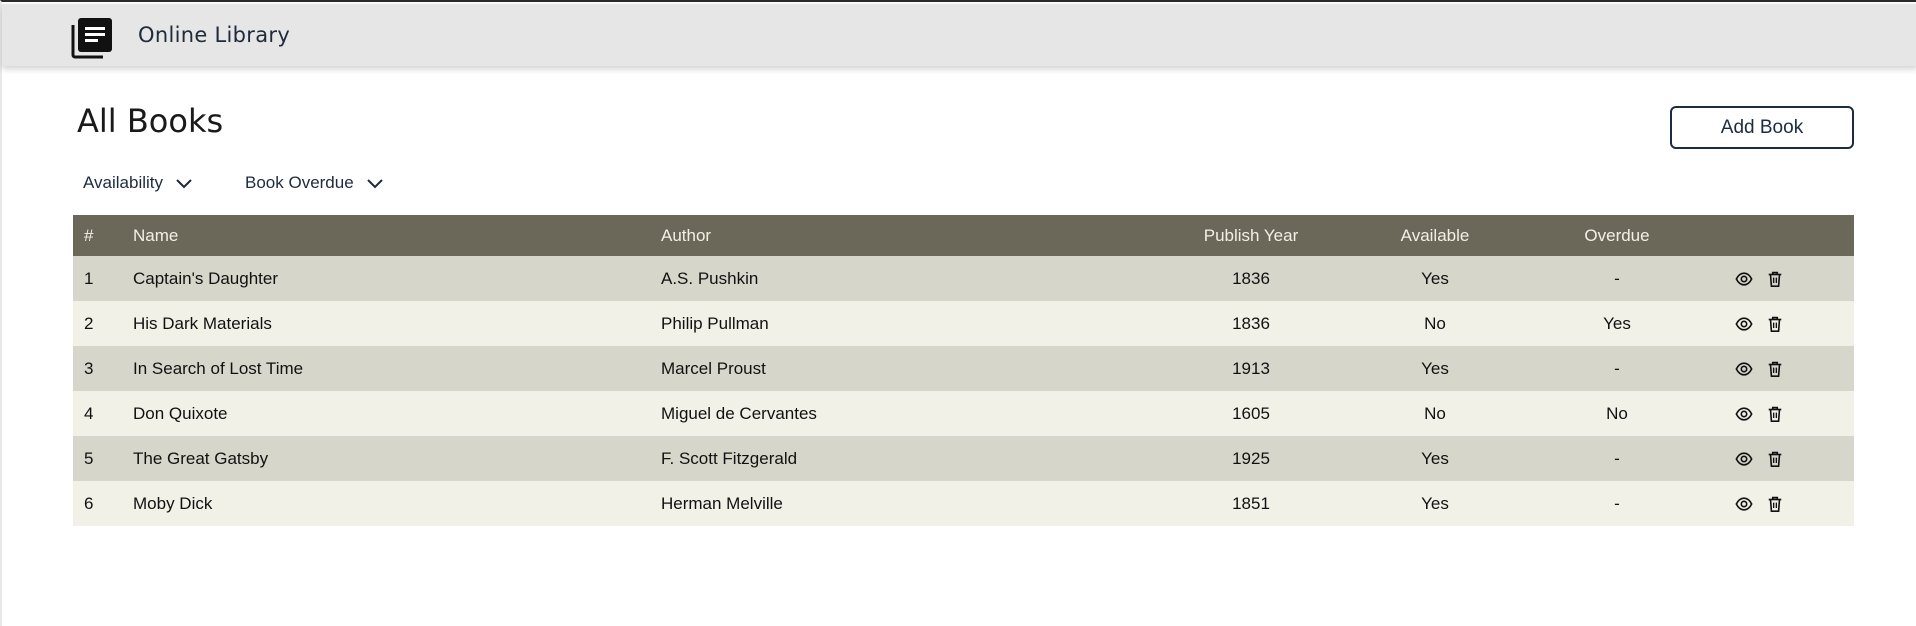 The height and width of the screenshot is (626, 1916). I want to click on book-publish-year: 1605, so click(1251, 413).